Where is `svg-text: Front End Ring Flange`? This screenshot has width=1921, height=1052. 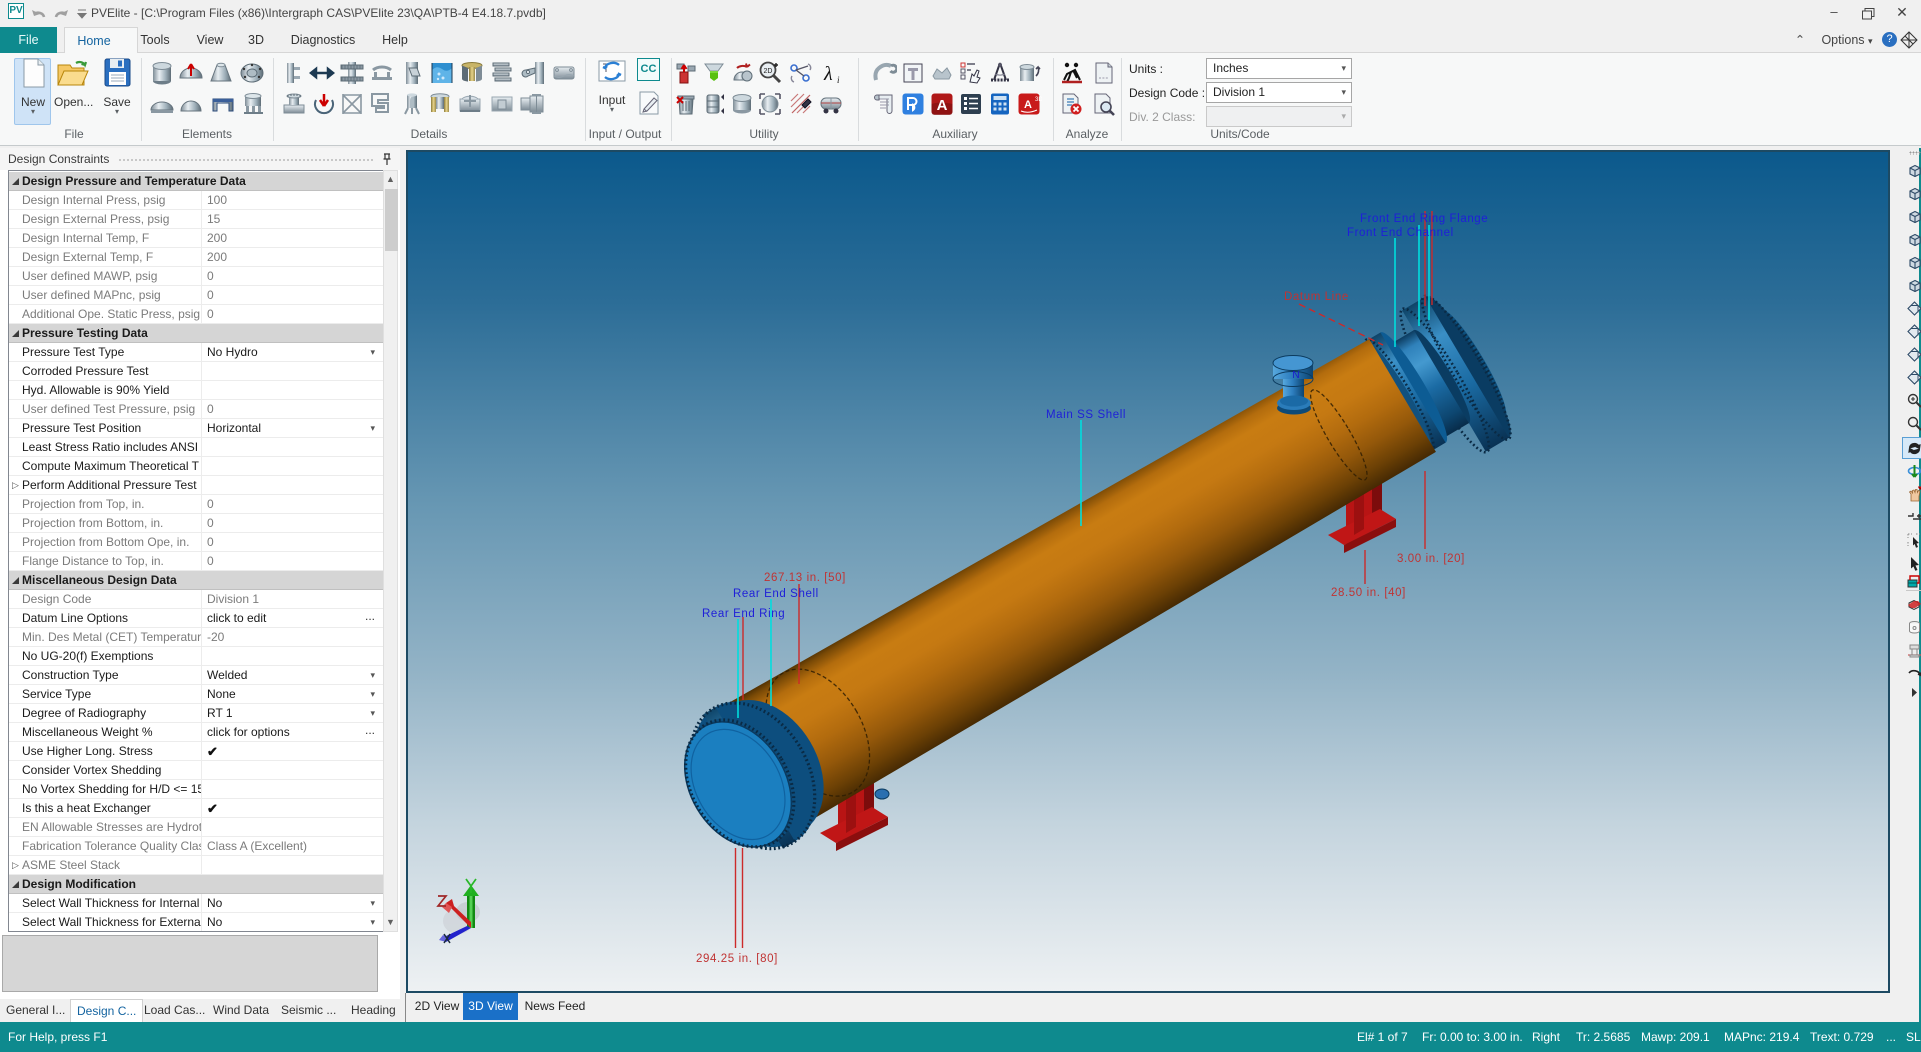
svg-text: Front End Ring Flange is located at coordinates (1424, 219).